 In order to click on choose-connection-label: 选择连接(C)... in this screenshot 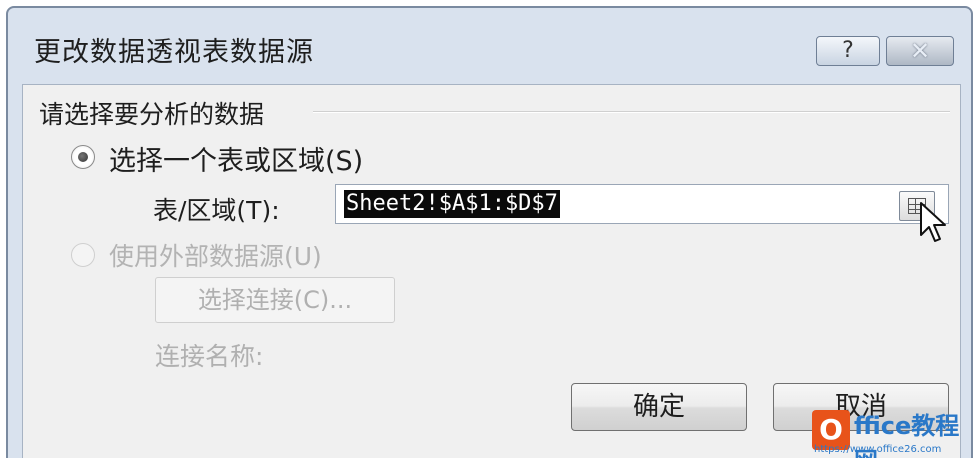, I will do `click(275, 300)`.